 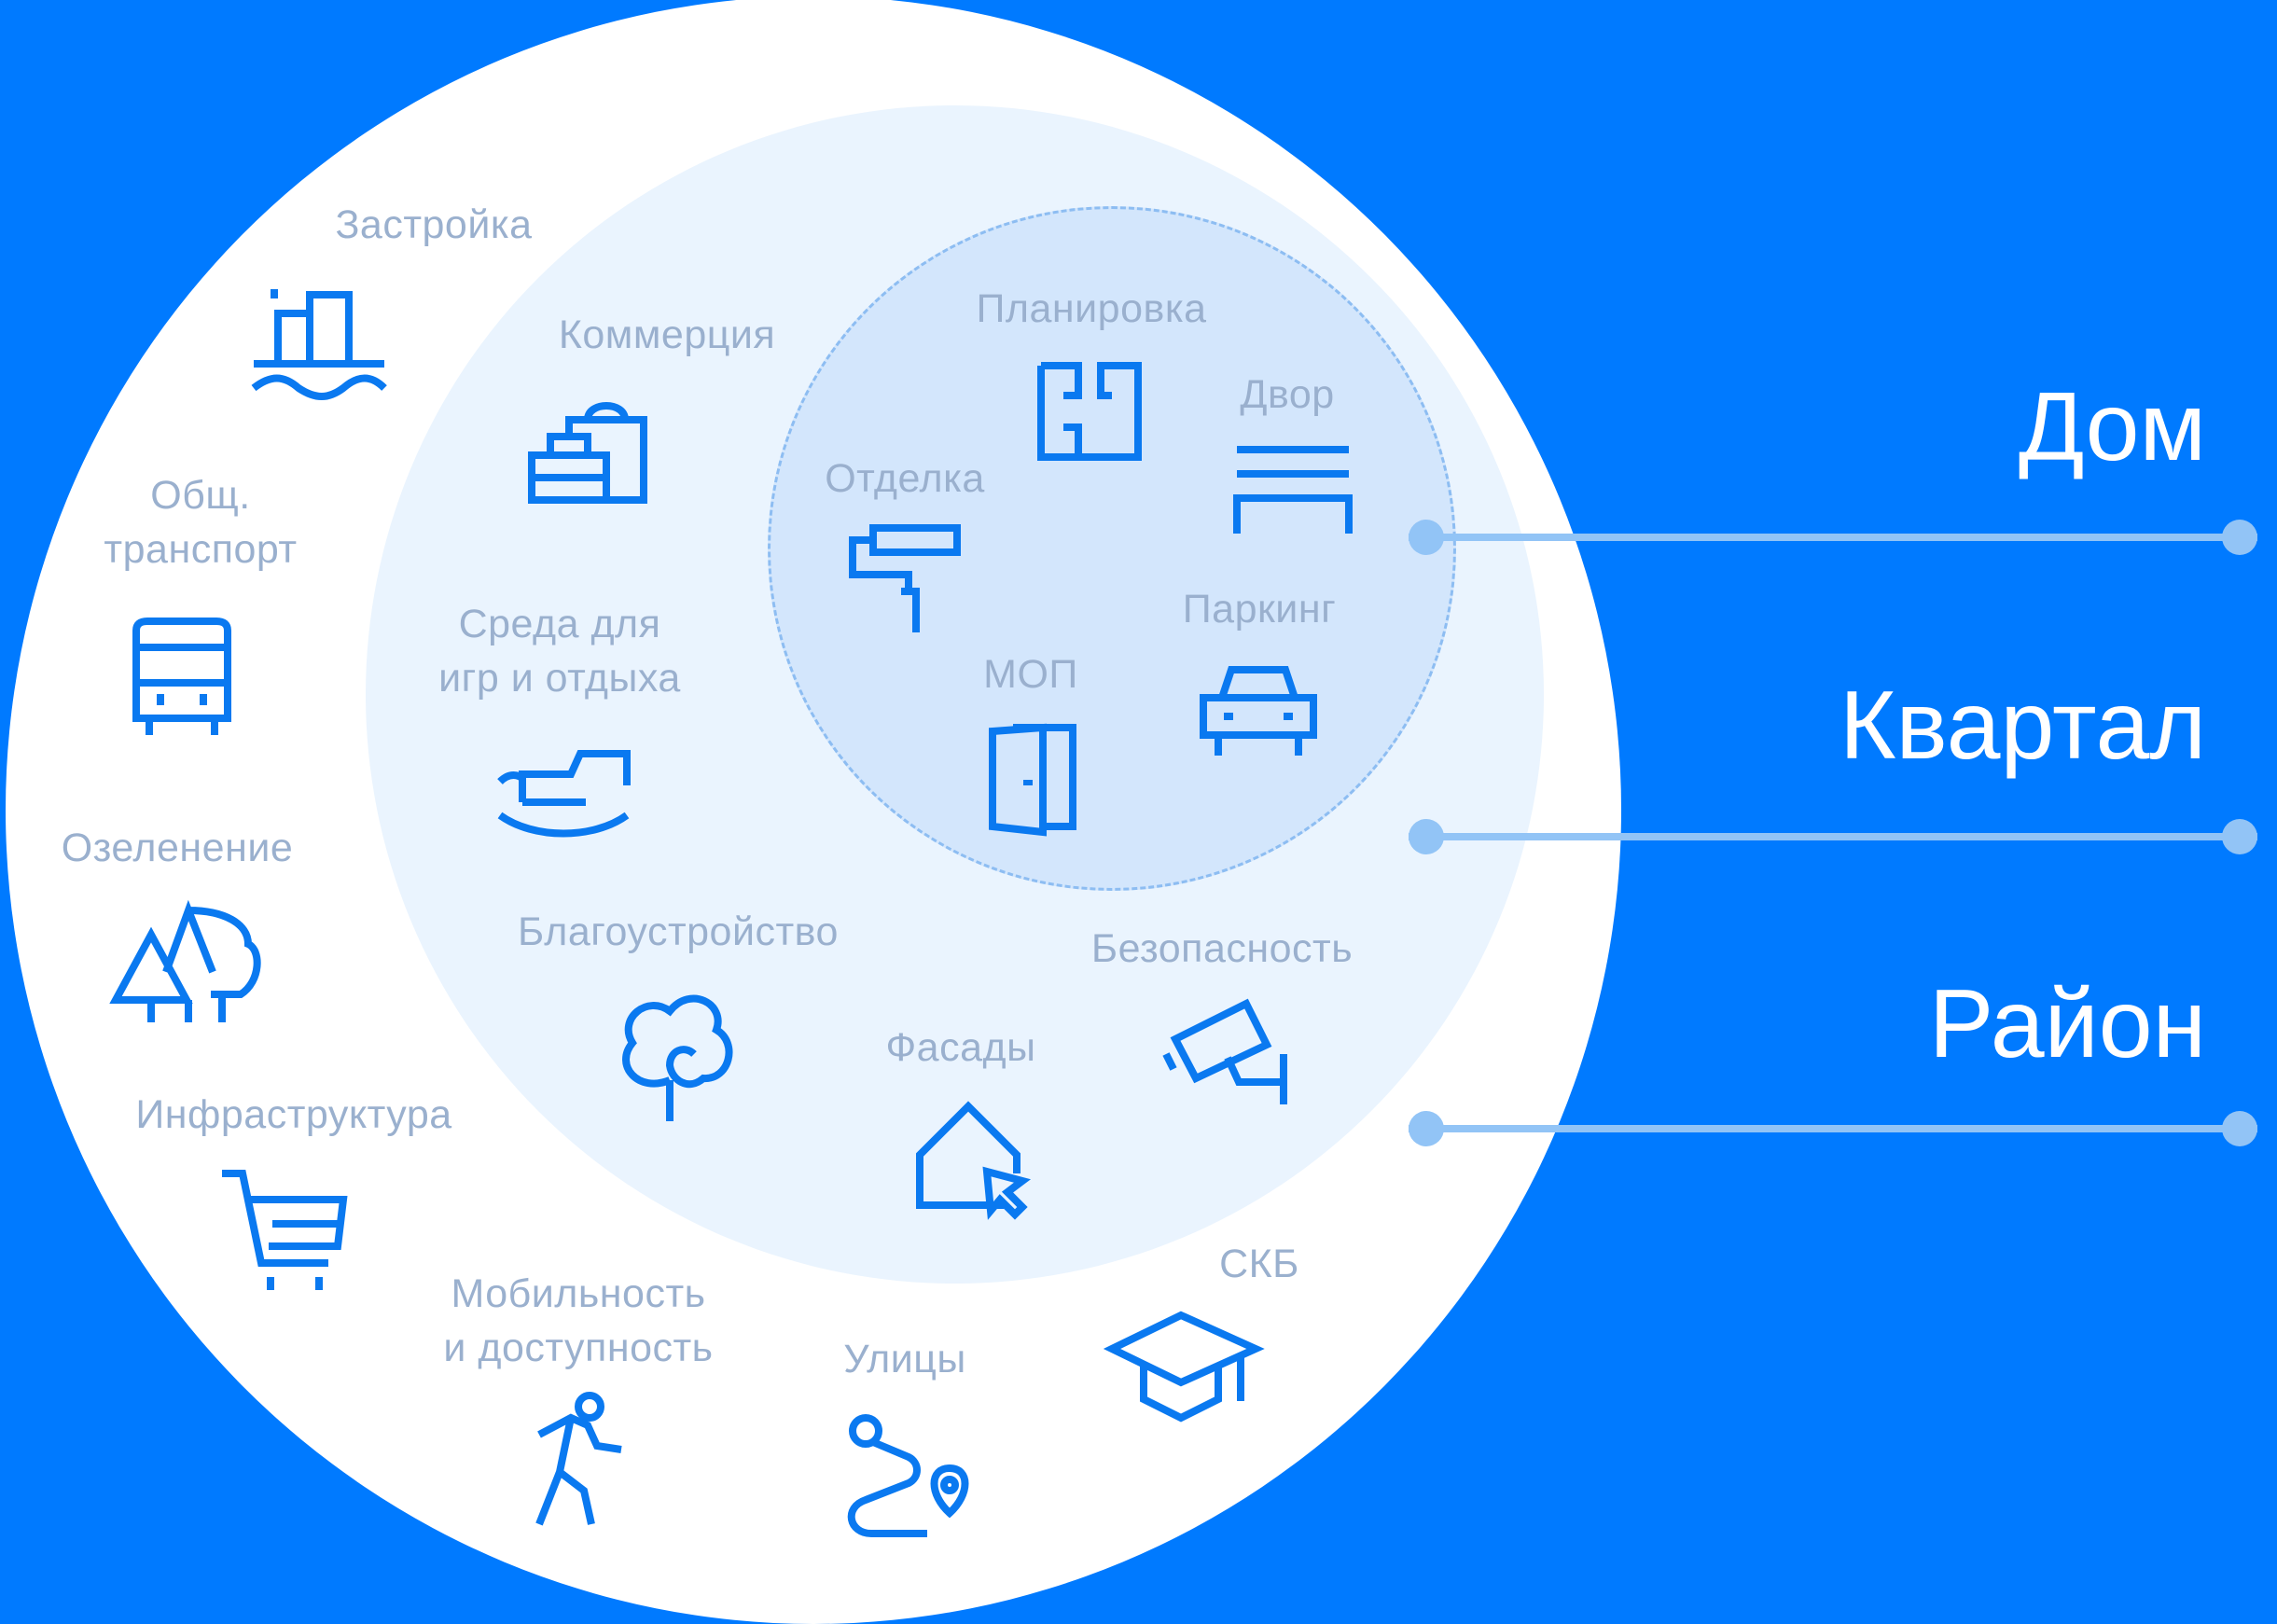 What do you see at coordinates (1227, 1050) in the screenshot?
I see `security-camera-icon` at bounding box center [1227, 1050].